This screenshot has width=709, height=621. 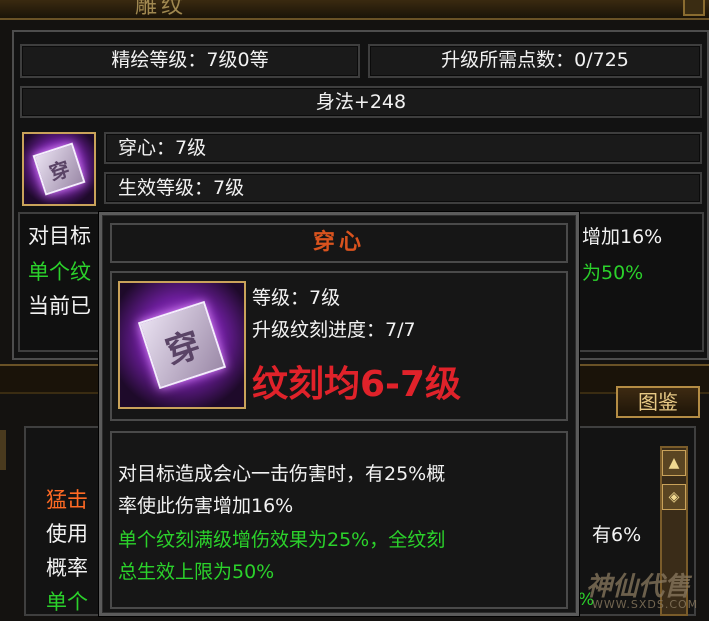 I want to click on bg-desc-line2-left: 单个纹, so click(x=59, y=272).